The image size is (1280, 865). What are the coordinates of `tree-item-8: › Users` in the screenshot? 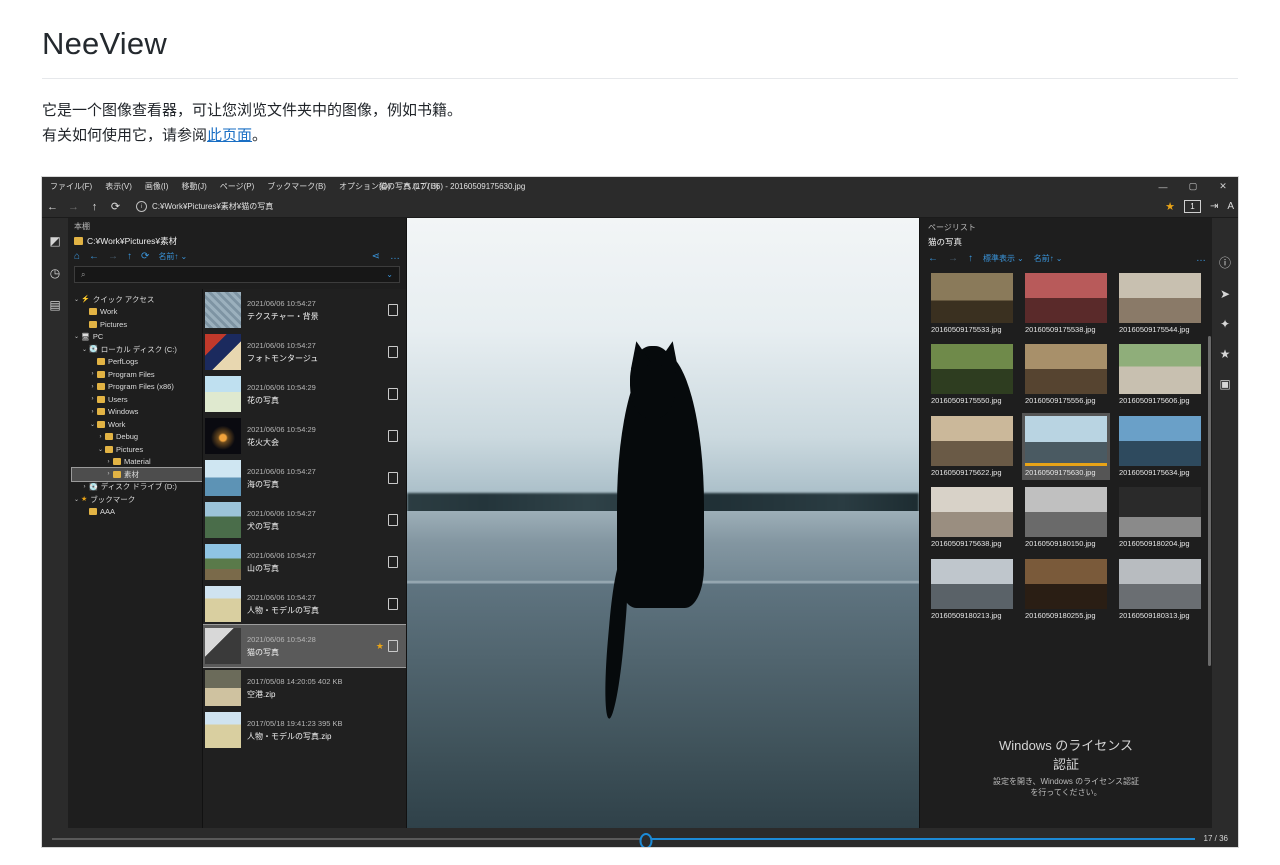 It's located at (137, 399).